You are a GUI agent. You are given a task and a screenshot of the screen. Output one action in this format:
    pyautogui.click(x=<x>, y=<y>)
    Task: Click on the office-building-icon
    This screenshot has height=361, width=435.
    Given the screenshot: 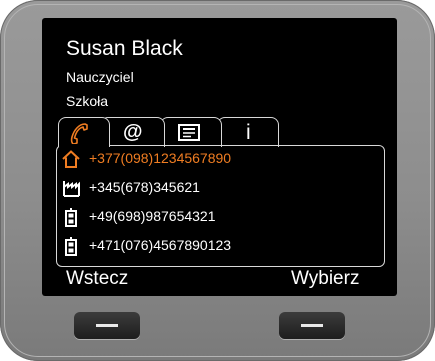 What is the action you would take?
    pyautogui.click(x=71, y=189)
    